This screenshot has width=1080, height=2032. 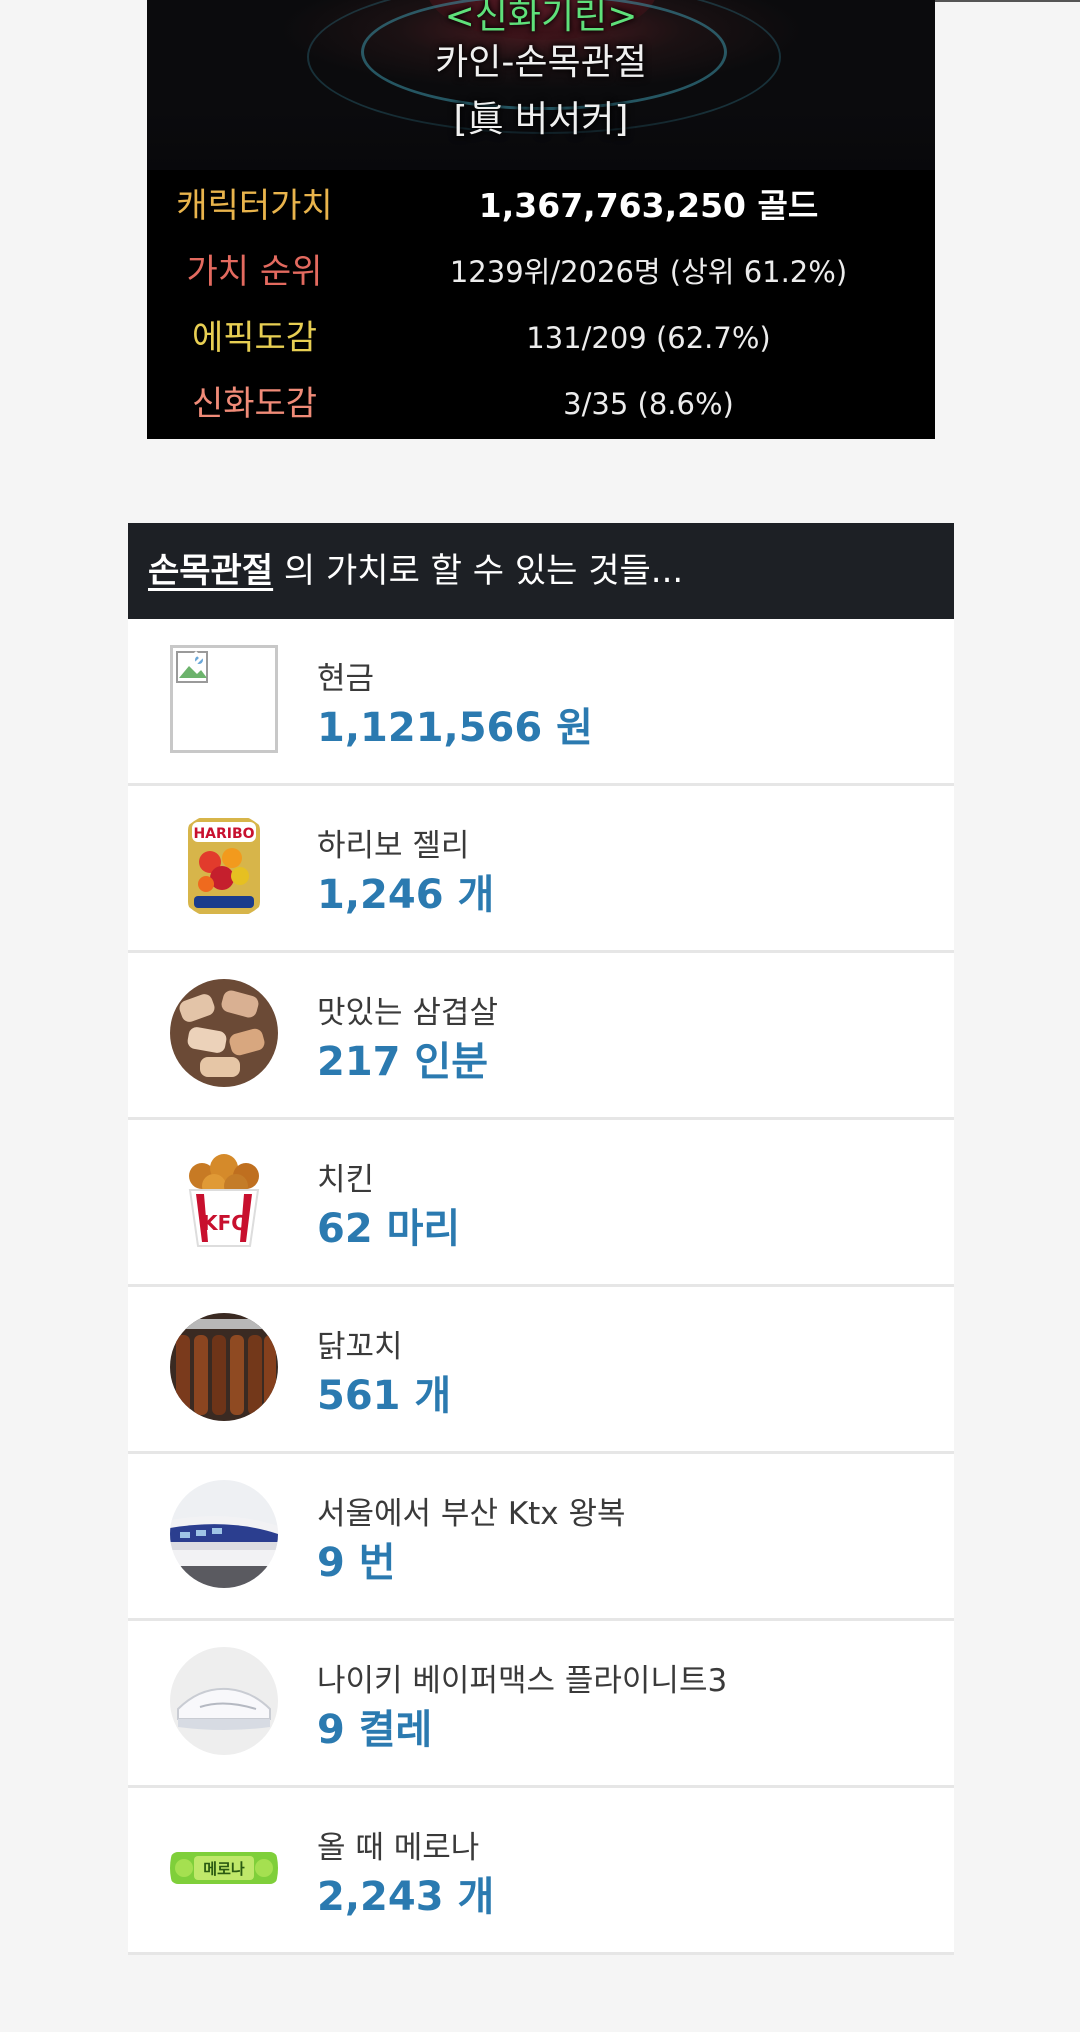 I want to click on item-value: 217 인분, so click(x=403, y=1062).